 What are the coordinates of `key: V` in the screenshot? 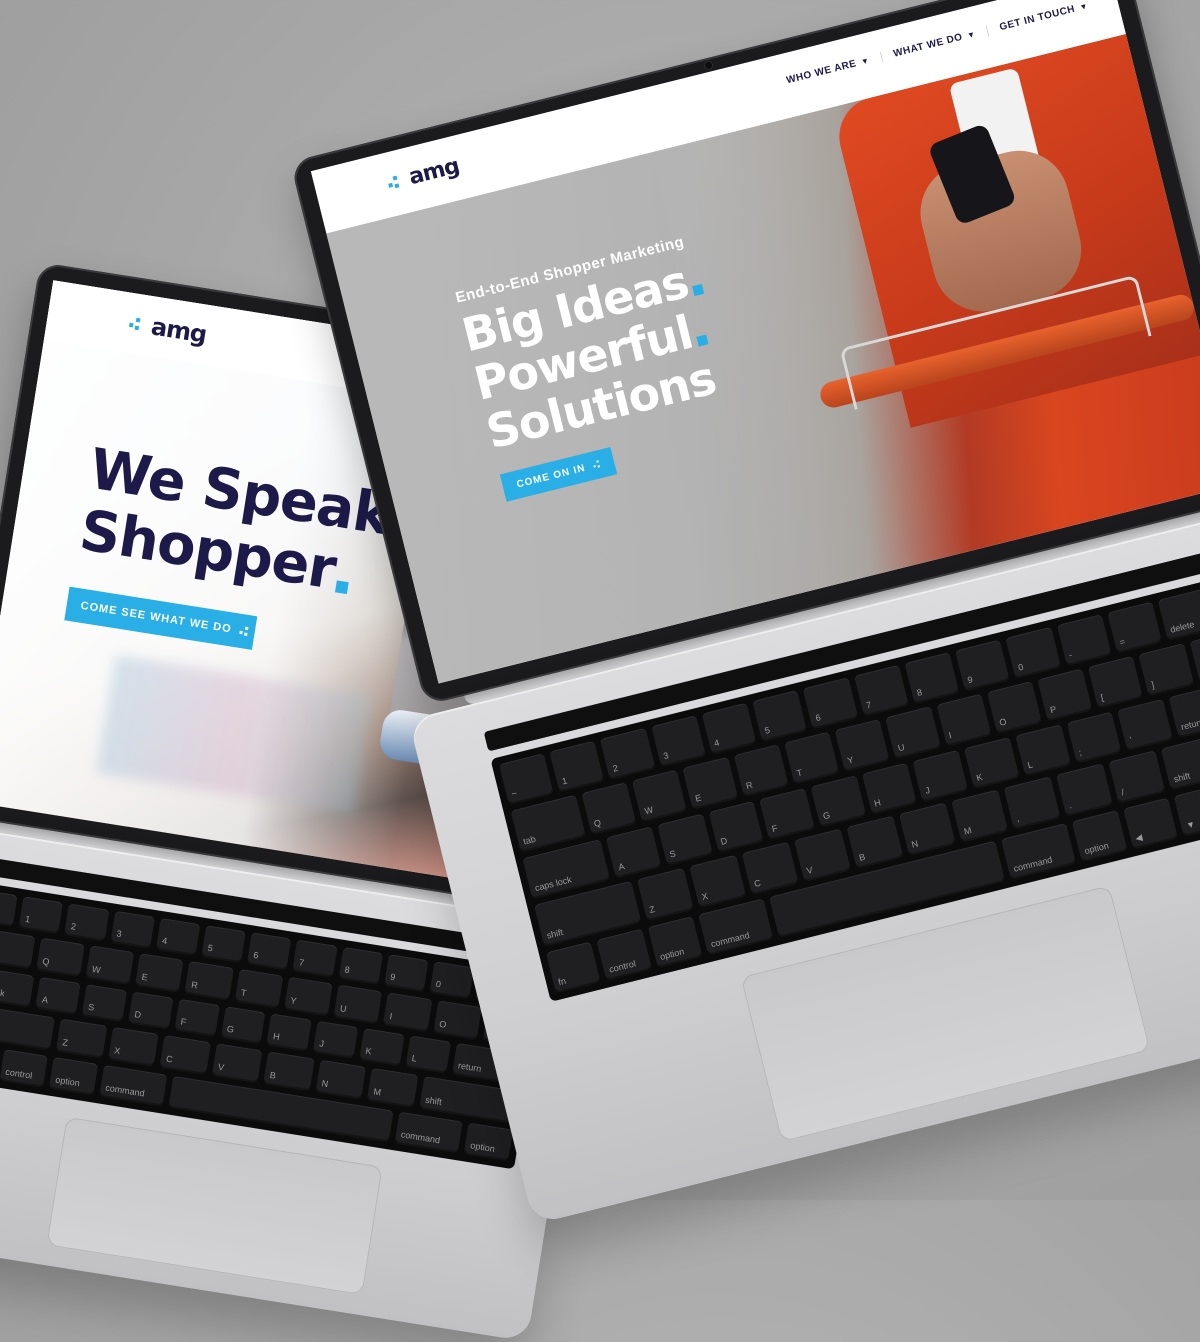 It's located at (822, 855).